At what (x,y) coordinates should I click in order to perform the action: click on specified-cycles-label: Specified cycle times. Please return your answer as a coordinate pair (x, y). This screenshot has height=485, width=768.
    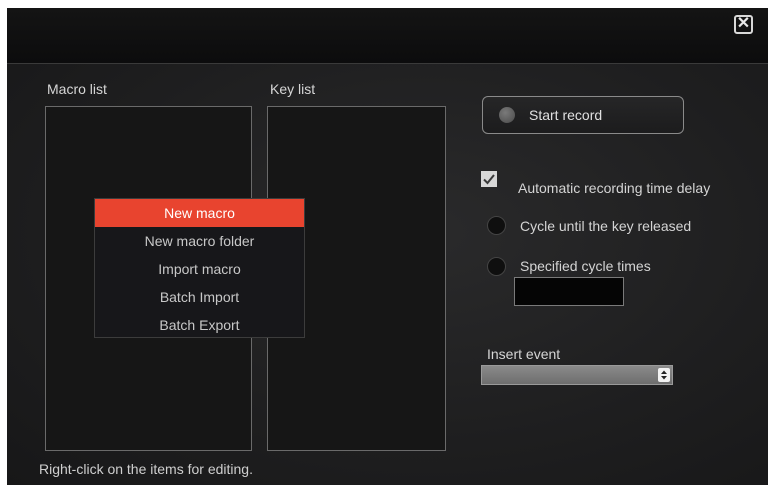
    Looking at the image, I should click on (585, 266).